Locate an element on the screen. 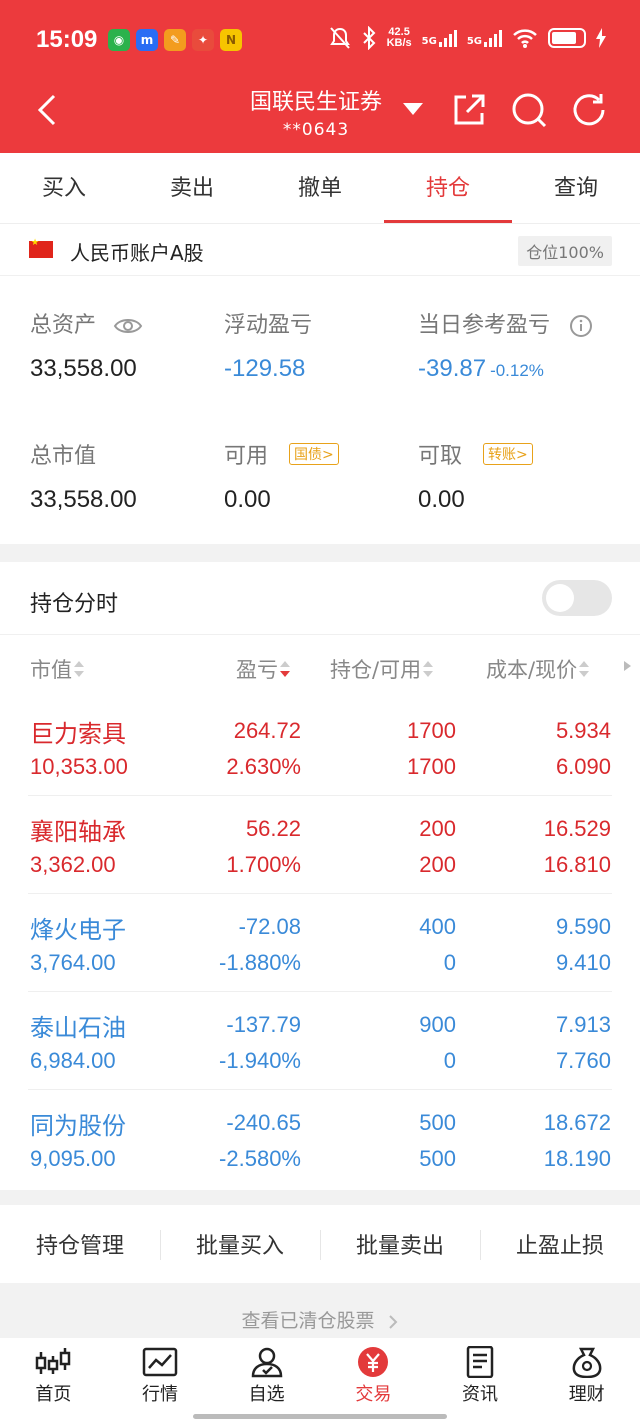  holding-row: 烽火电子 3,764.00 -72.08 -1.880% 400 0 9.590 9.410 is located at coordinates (320, 943).